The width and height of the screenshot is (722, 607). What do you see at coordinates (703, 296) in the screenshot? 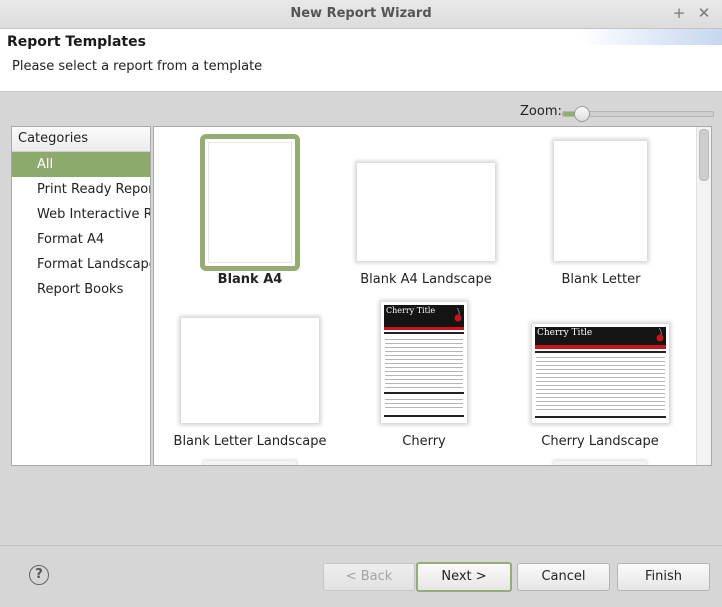
I see `gallery-scrollbar` at bounding box center [703, 296].